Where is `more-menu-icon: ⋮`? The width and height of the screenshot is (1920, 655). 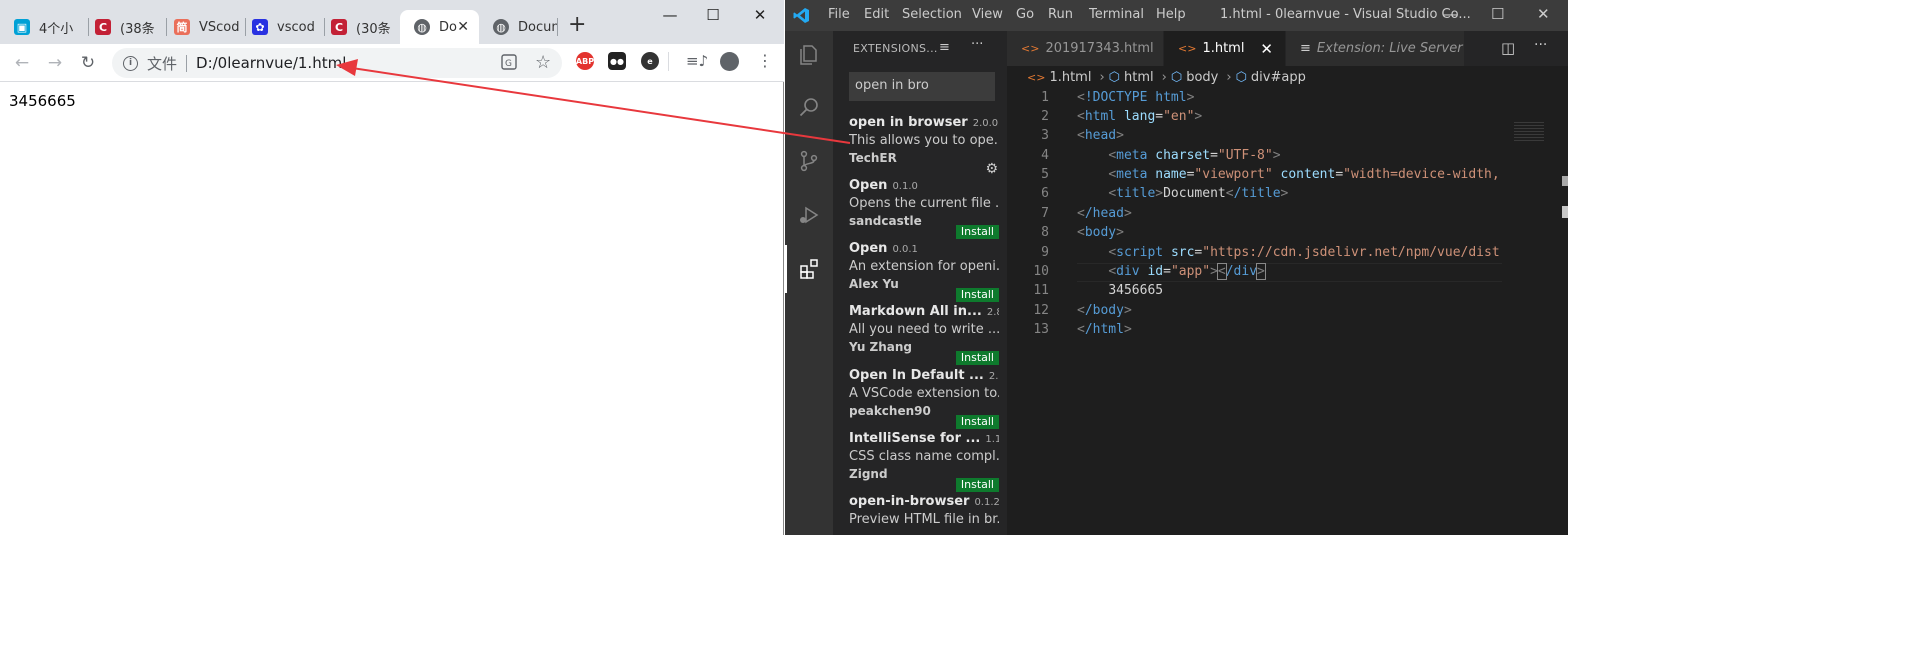 more-menu-icon: ⋮ is located at coordinates (765, 60).